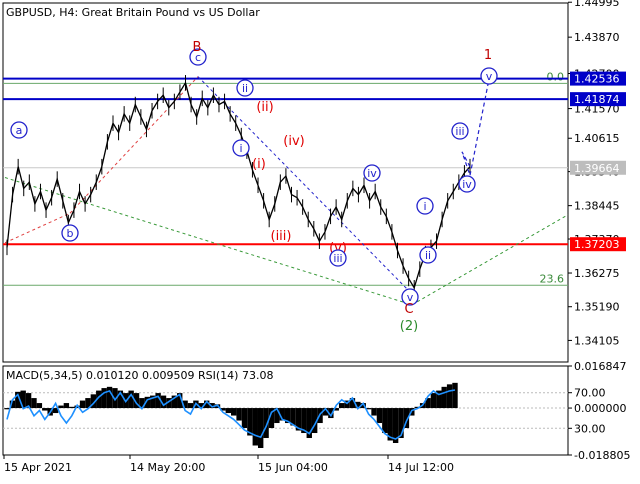 The height and width of the screenshot is (484, 640). I want to click on price-tick-label: 1.36275, so click(597, 273).